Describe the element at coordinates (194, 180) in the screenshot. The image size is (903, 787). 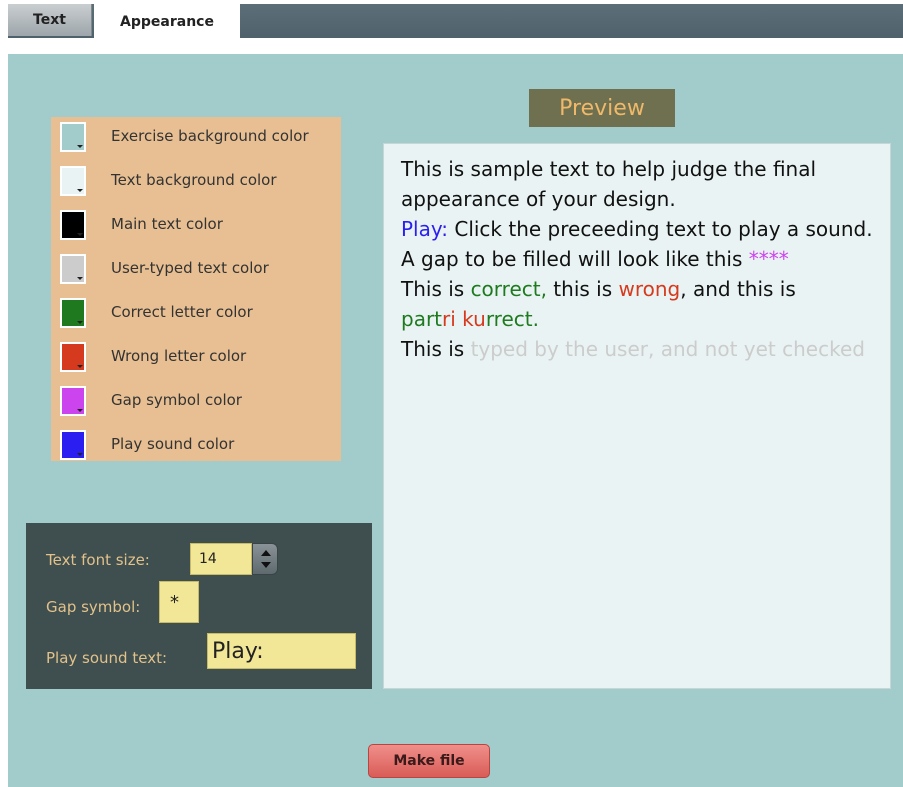
I see `text-background-color-label: Text background color` at that location.